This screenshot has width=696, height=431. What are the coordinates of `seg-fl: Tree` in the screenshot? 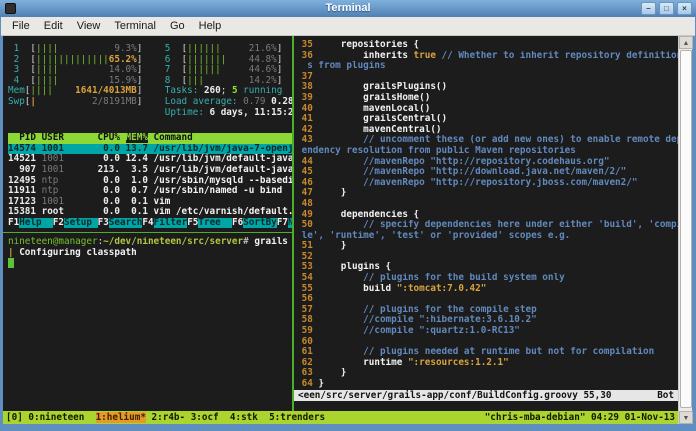 It's located at (215, 222).